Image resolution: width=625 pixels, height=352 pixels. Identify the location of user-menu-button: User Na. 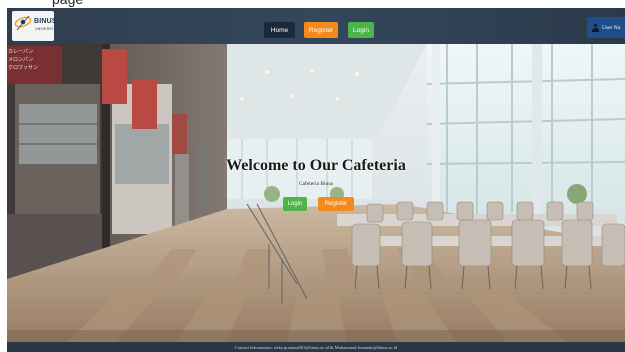
(606, 27).